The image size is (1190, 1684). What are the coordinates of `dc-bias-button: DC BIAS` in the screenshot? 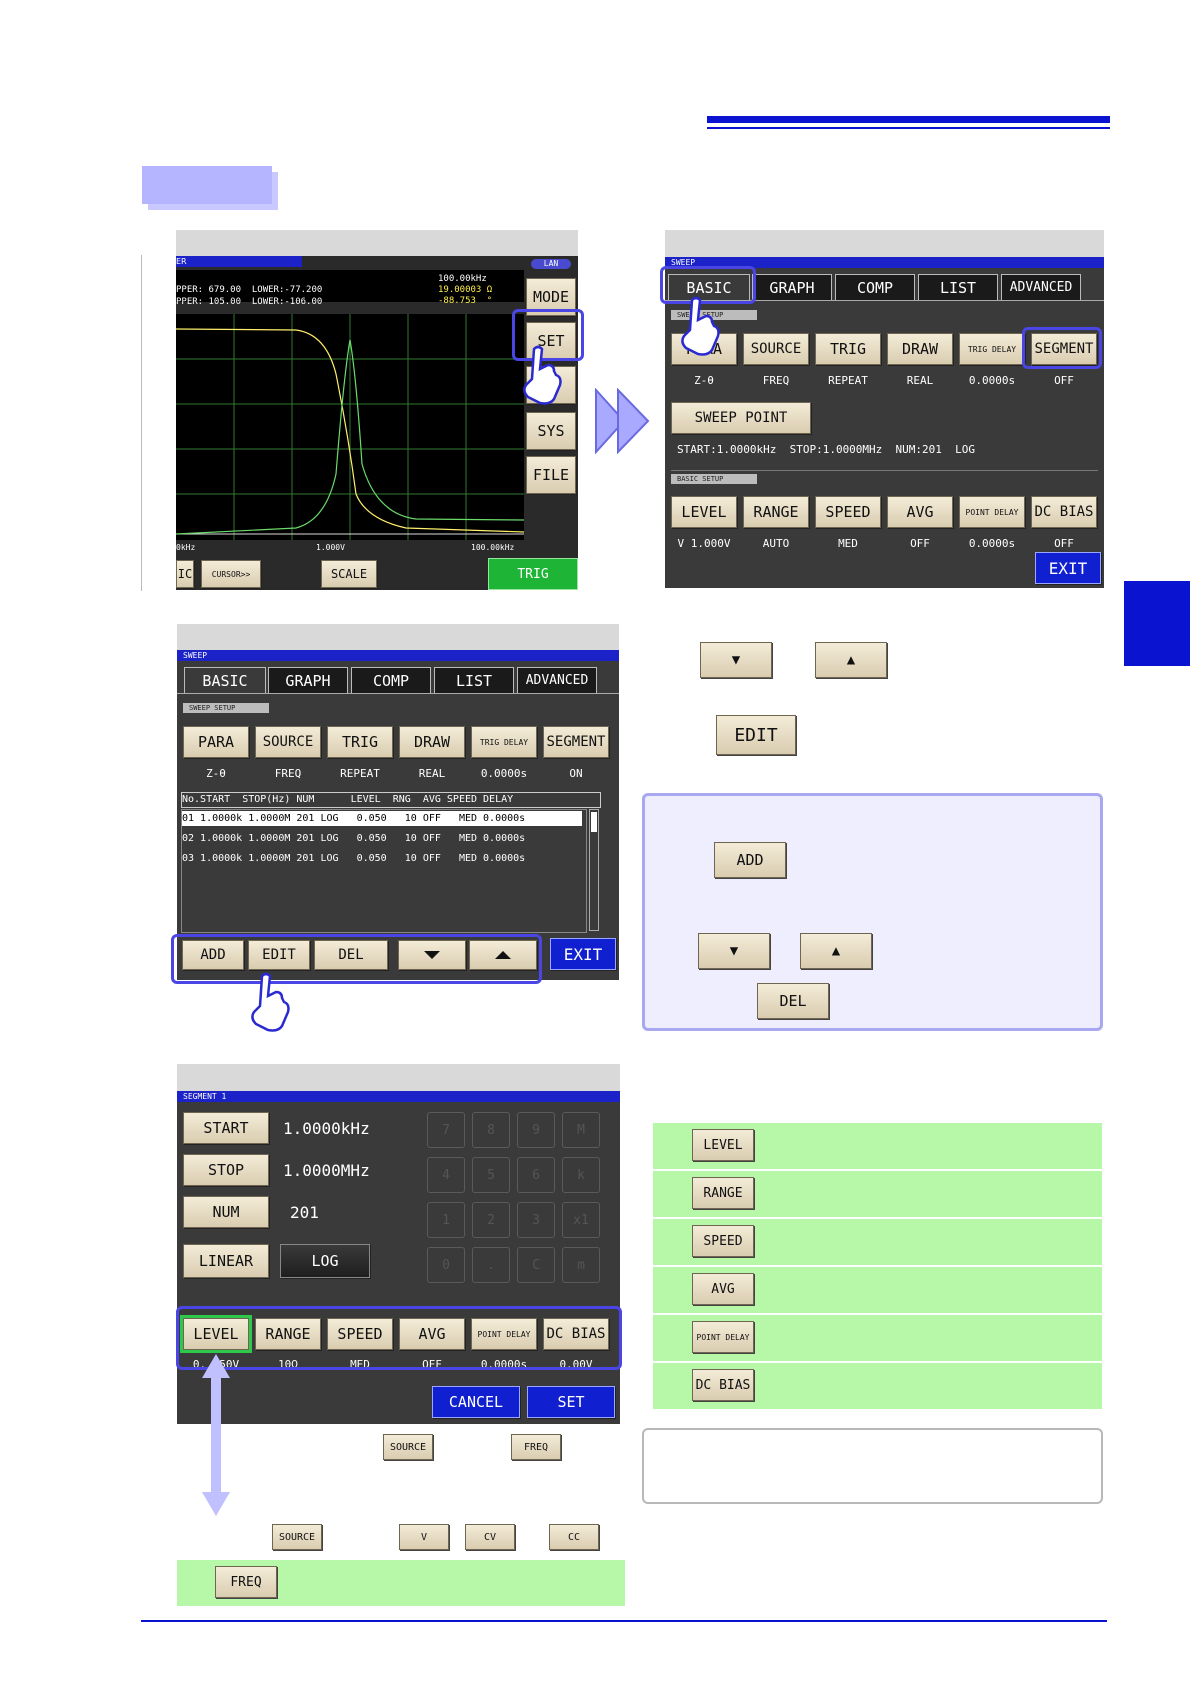 It's located at (1064, 512).